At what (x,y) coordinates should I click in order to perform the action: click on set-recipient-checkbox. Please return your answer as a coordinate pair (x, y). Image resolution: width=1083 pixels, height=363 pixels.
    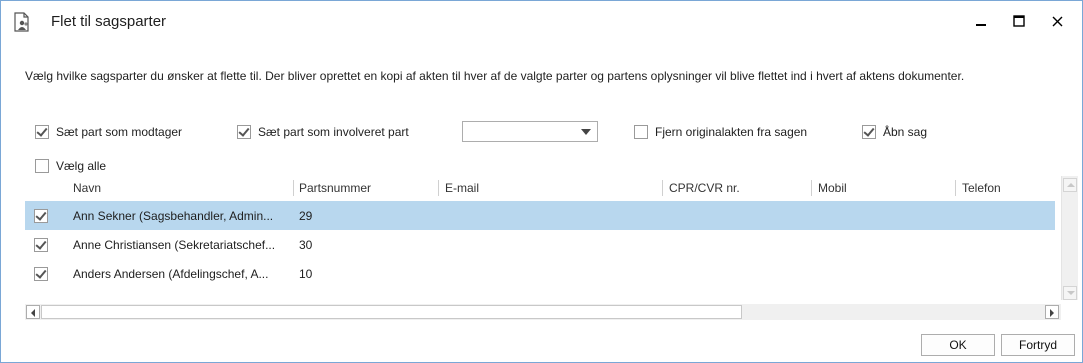
    Looking at the image, I should click on (42, 132).